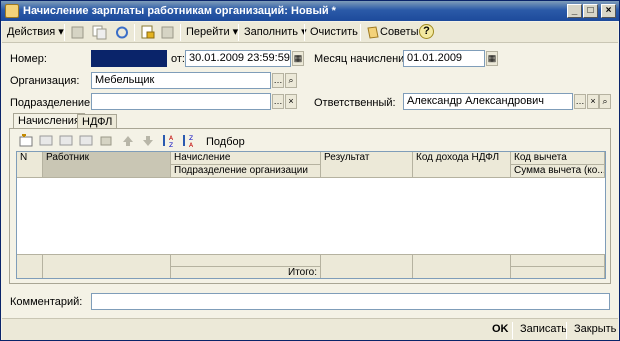 The image size is (620, 341). I want to click on ok-button: OK, so click(500, 330).